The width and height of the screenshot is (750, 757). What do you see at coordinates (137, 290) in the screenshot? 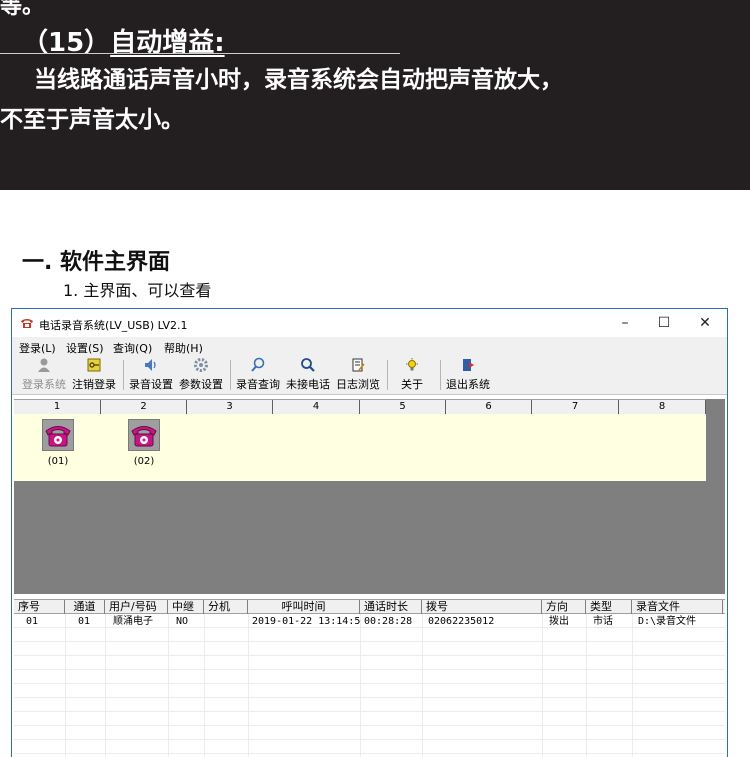
I see `section-subtitle: 1. 主界面、可以查看` at bounding box center [137, 290].